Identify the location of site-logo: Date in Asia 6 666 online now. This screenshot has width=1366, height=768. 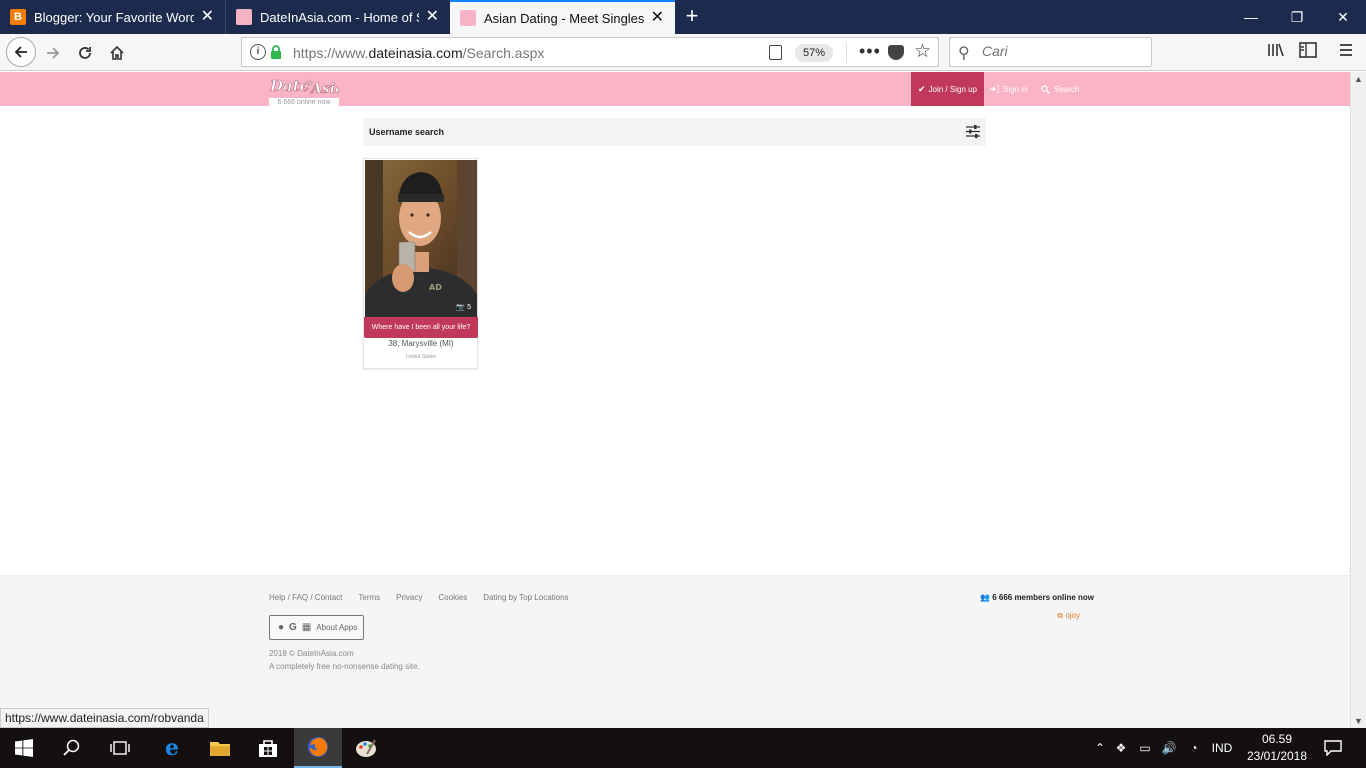
(307, 92).